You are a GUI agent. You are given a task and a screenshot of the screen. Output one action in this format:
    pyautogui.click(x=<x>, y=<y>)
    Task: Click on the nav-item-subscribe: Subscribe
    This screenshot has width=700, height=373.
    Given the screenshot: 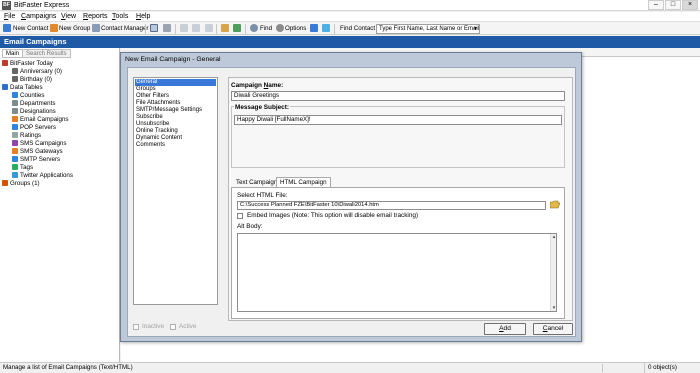 What is the action you would take?
    pyautogui.click(x=175, y=117)
    